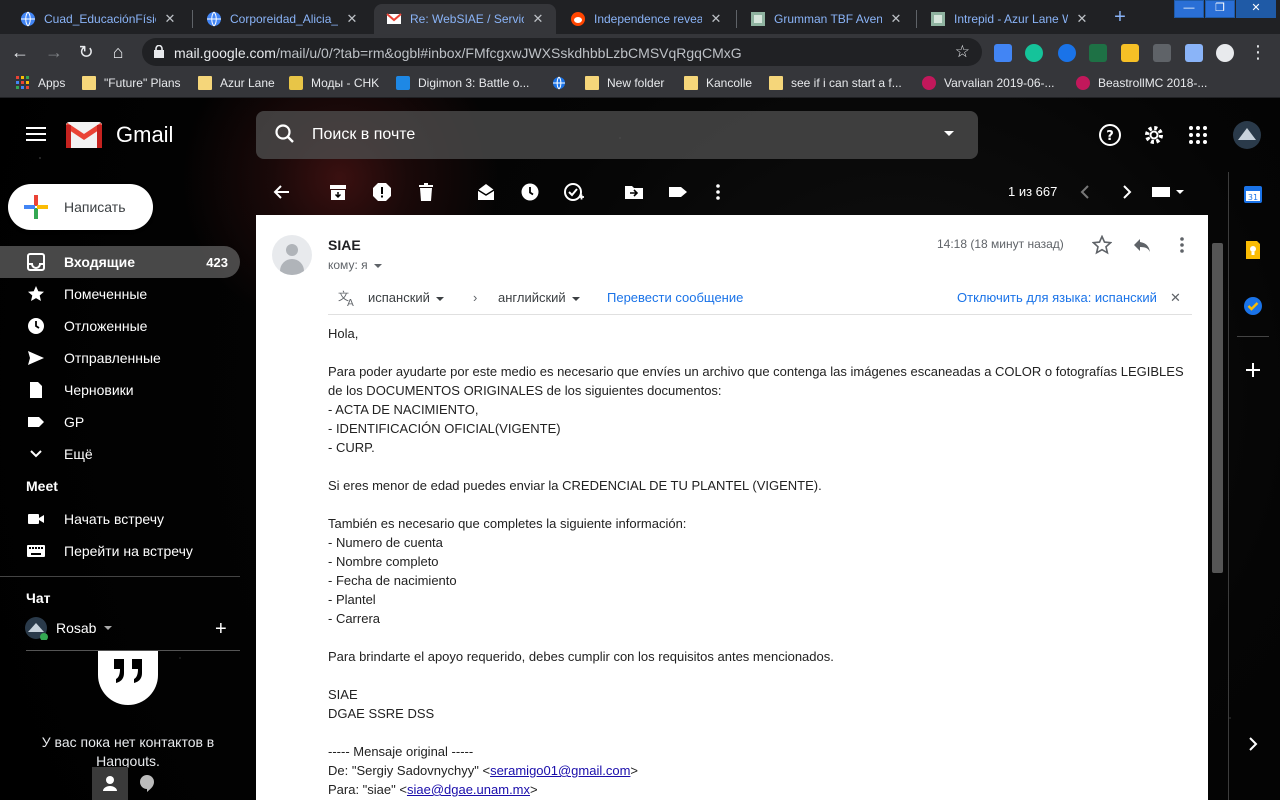 The image size is (1280, 800). Describe the element at coordinates (560, 770) in the screenshot. I see `email-link: seramigo01@gmail.com` at that location.